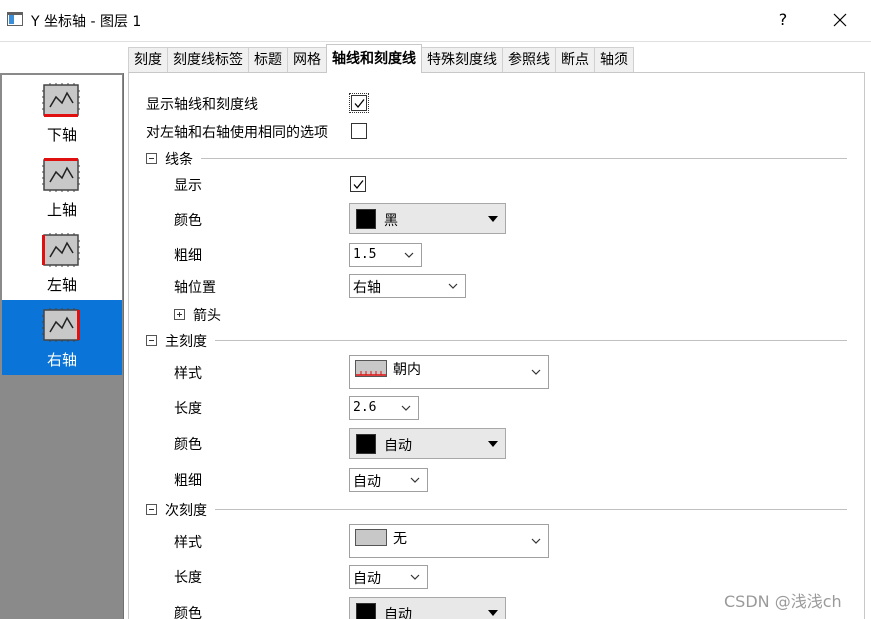  I want to click on line-show-label: 显示, so click(188, 186).